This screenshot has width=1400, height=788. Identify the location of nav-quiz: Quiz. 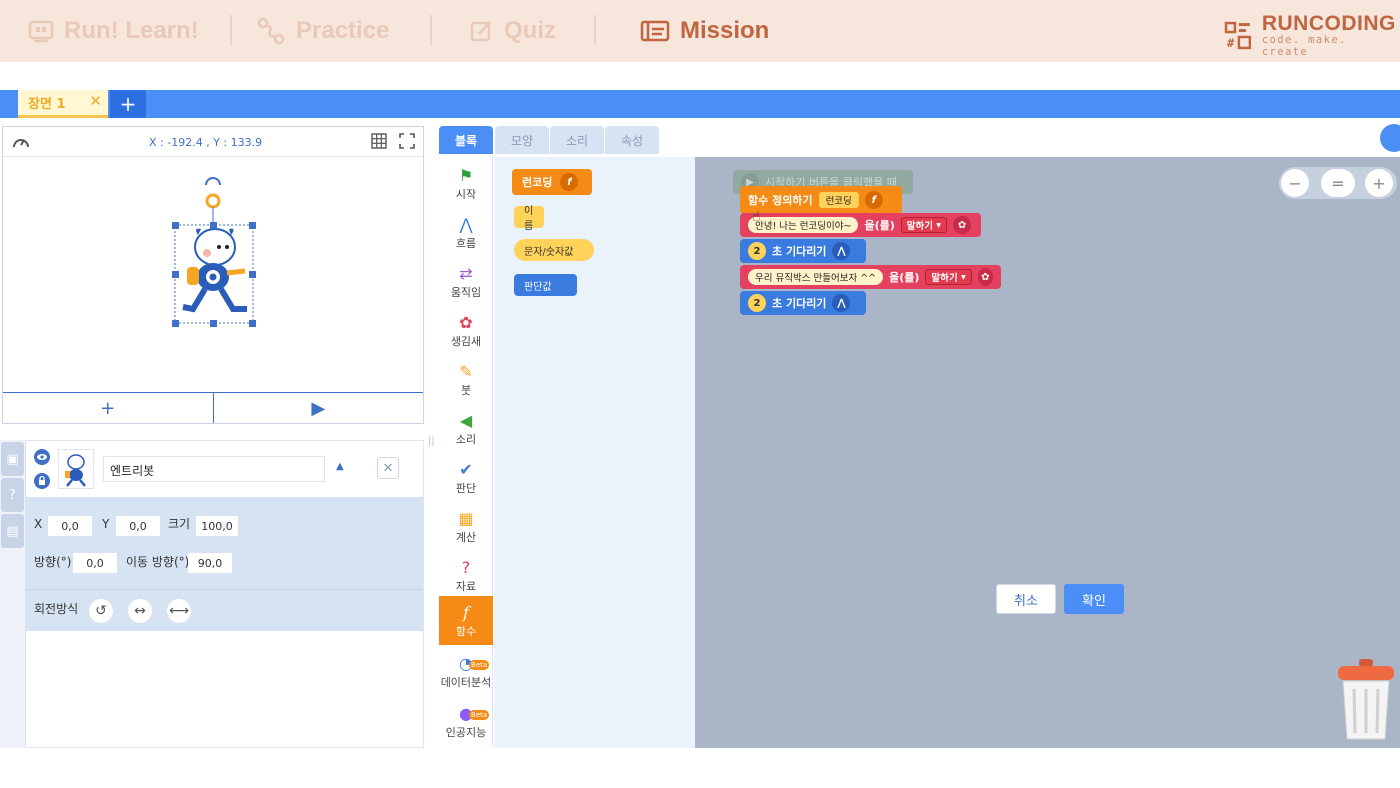
(513, 31).